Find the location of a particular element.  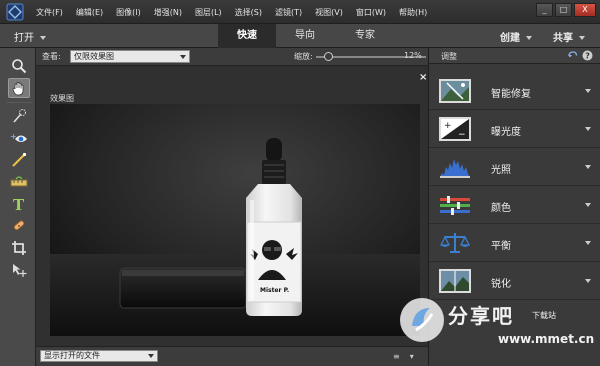

menu-filter: 滤镜(T) is located at coordinates (288, 12).